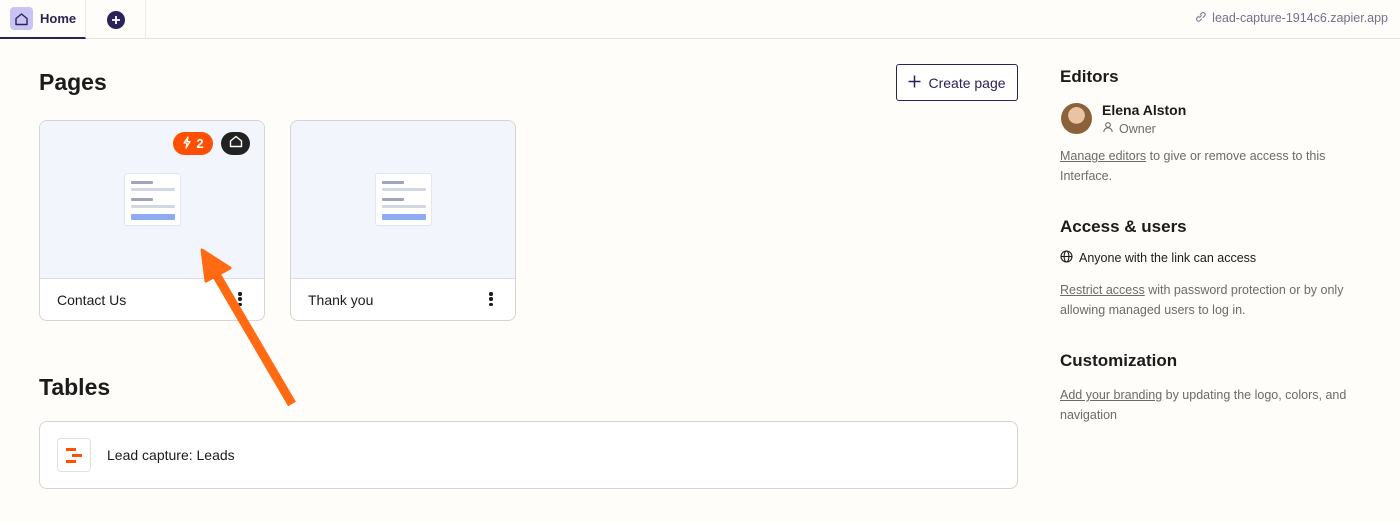 This screenshot has height=522, width=1400. I want to click on zap-count-badge: 2, so click(193, 143).